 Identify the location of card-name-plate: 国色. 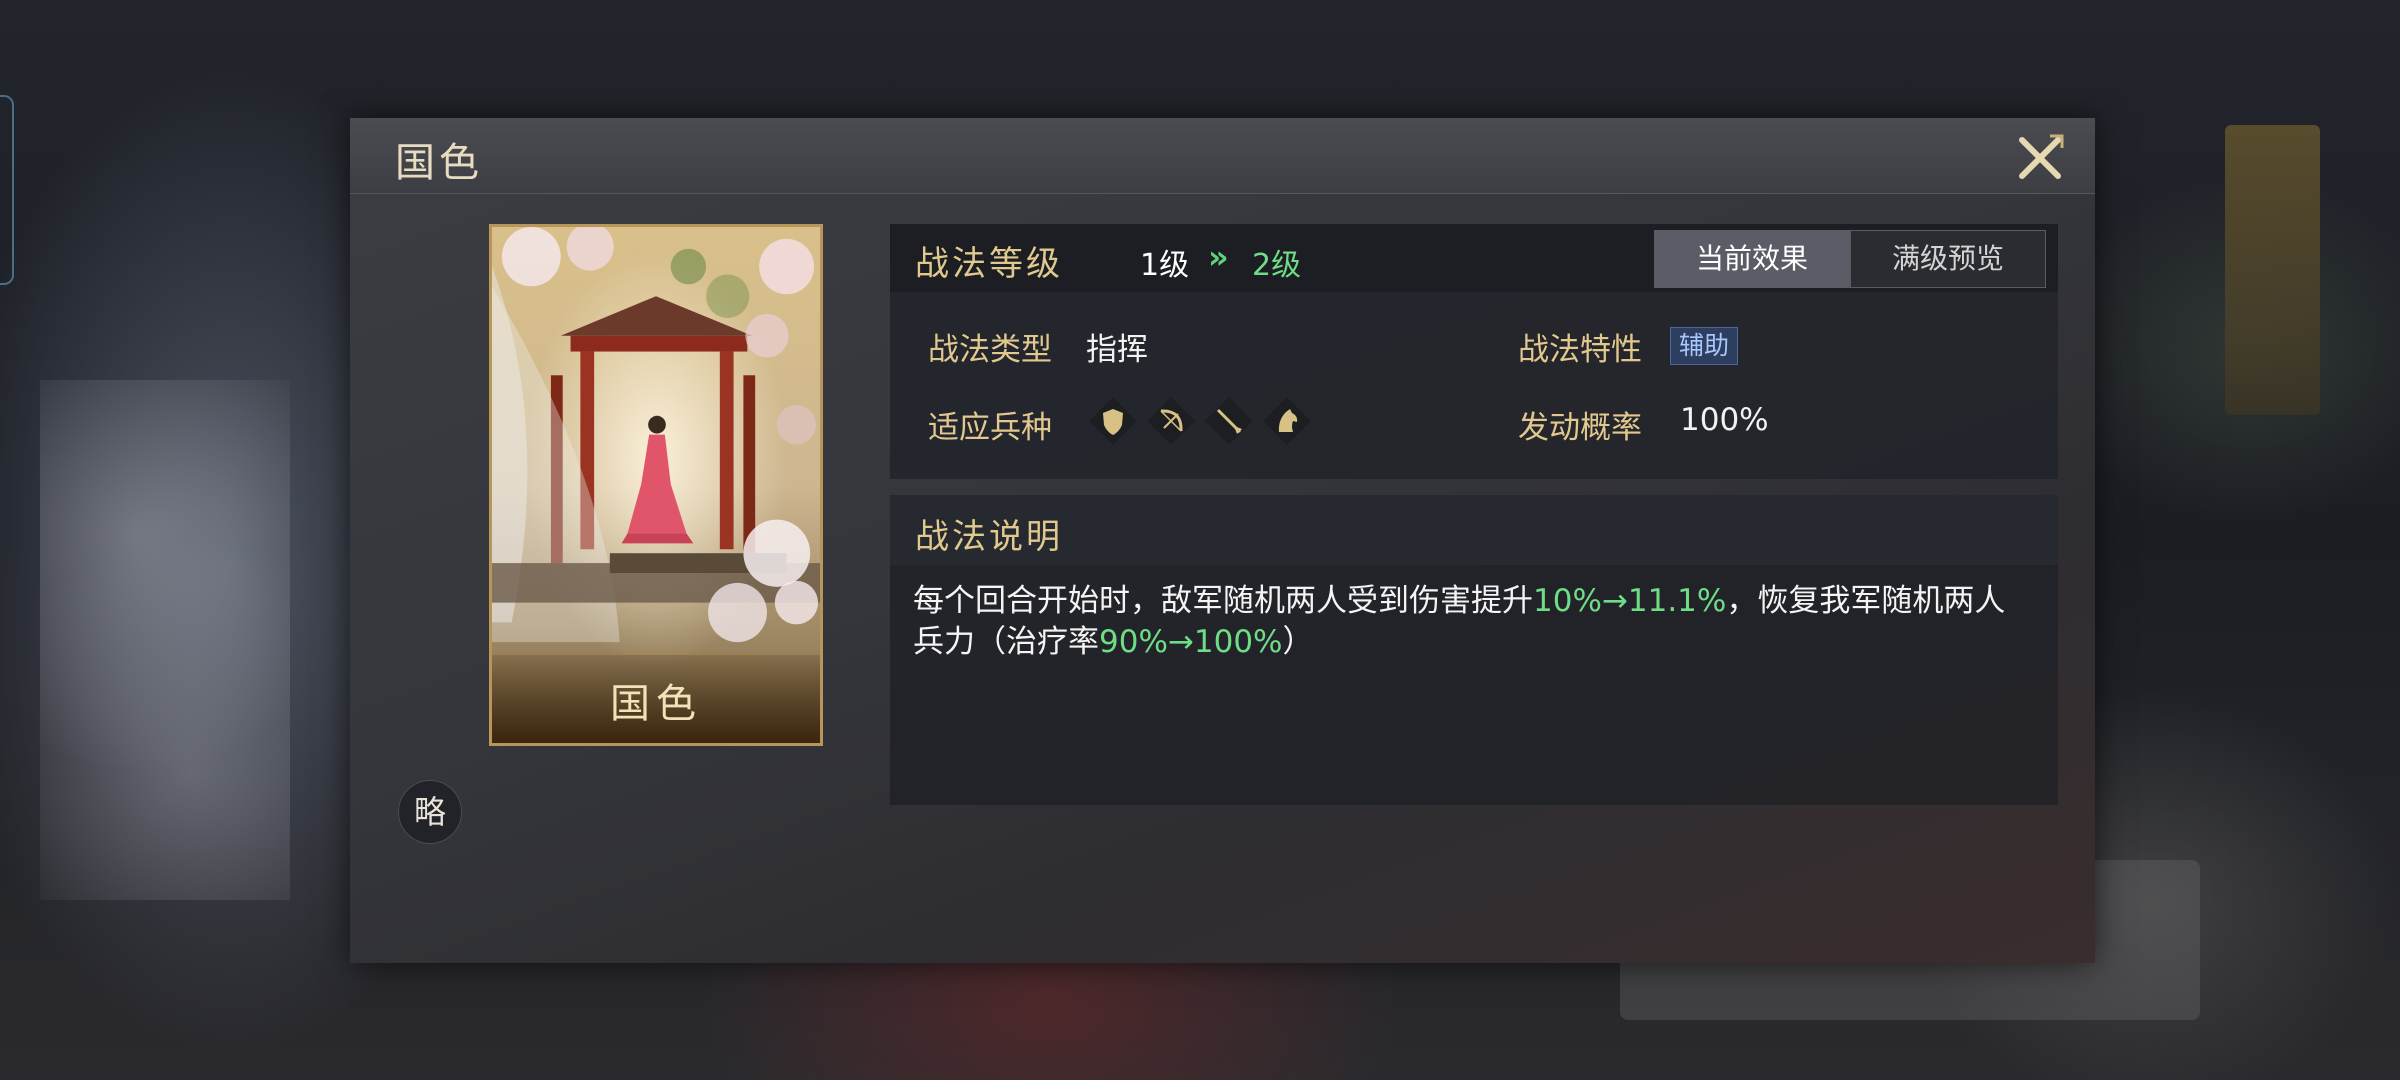
(656, 699).